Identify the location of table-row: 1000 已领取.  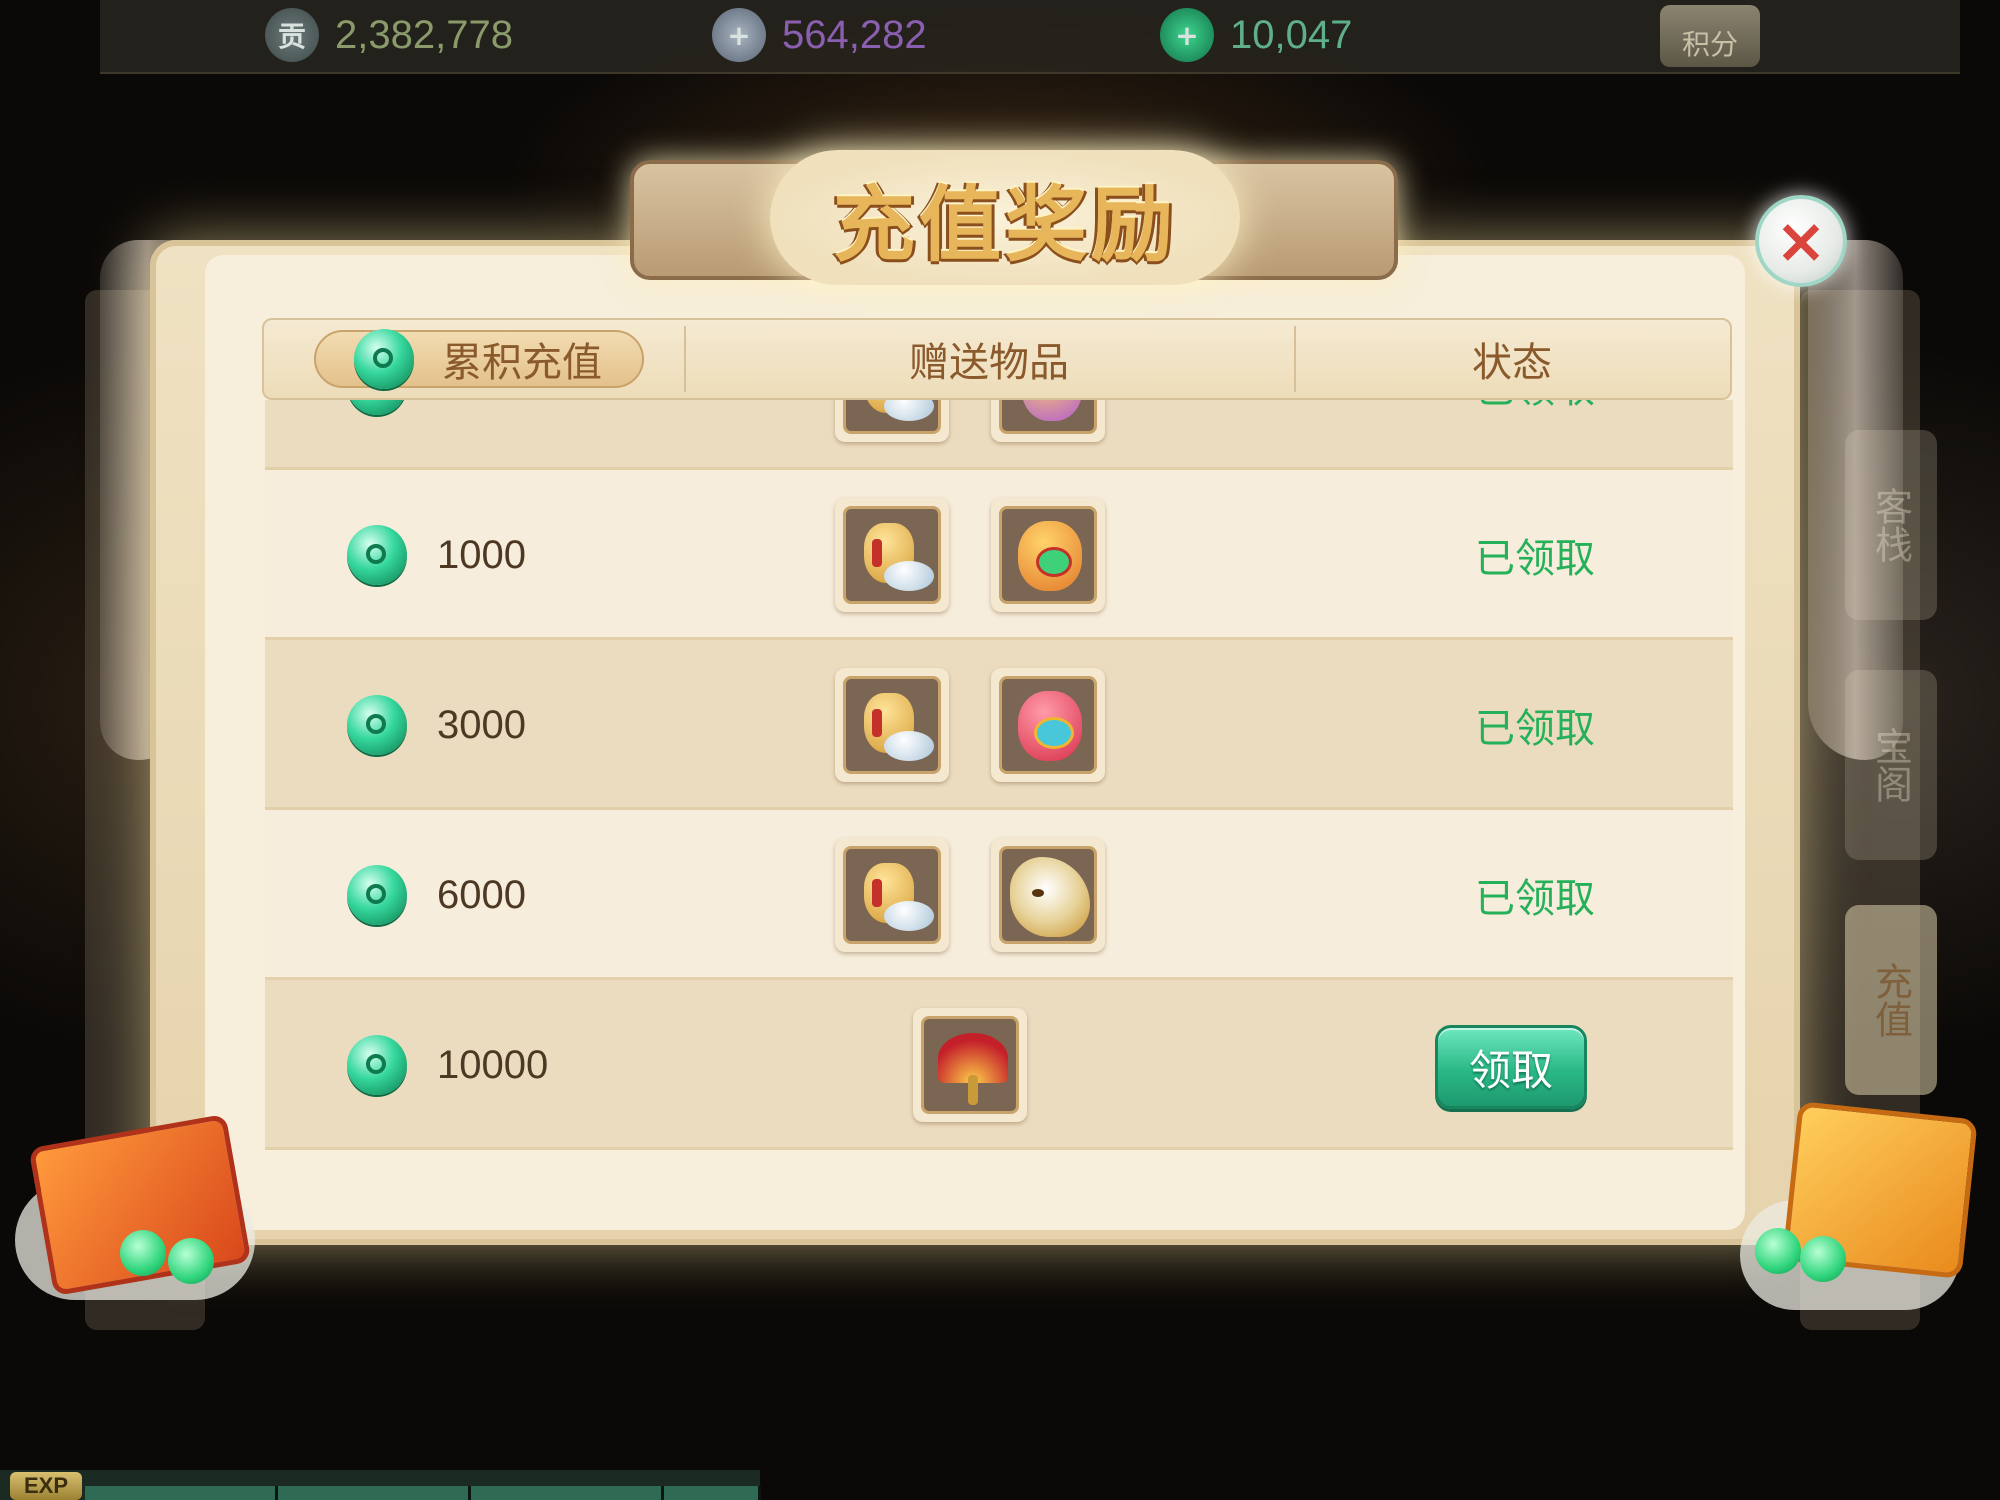
(999, 555).